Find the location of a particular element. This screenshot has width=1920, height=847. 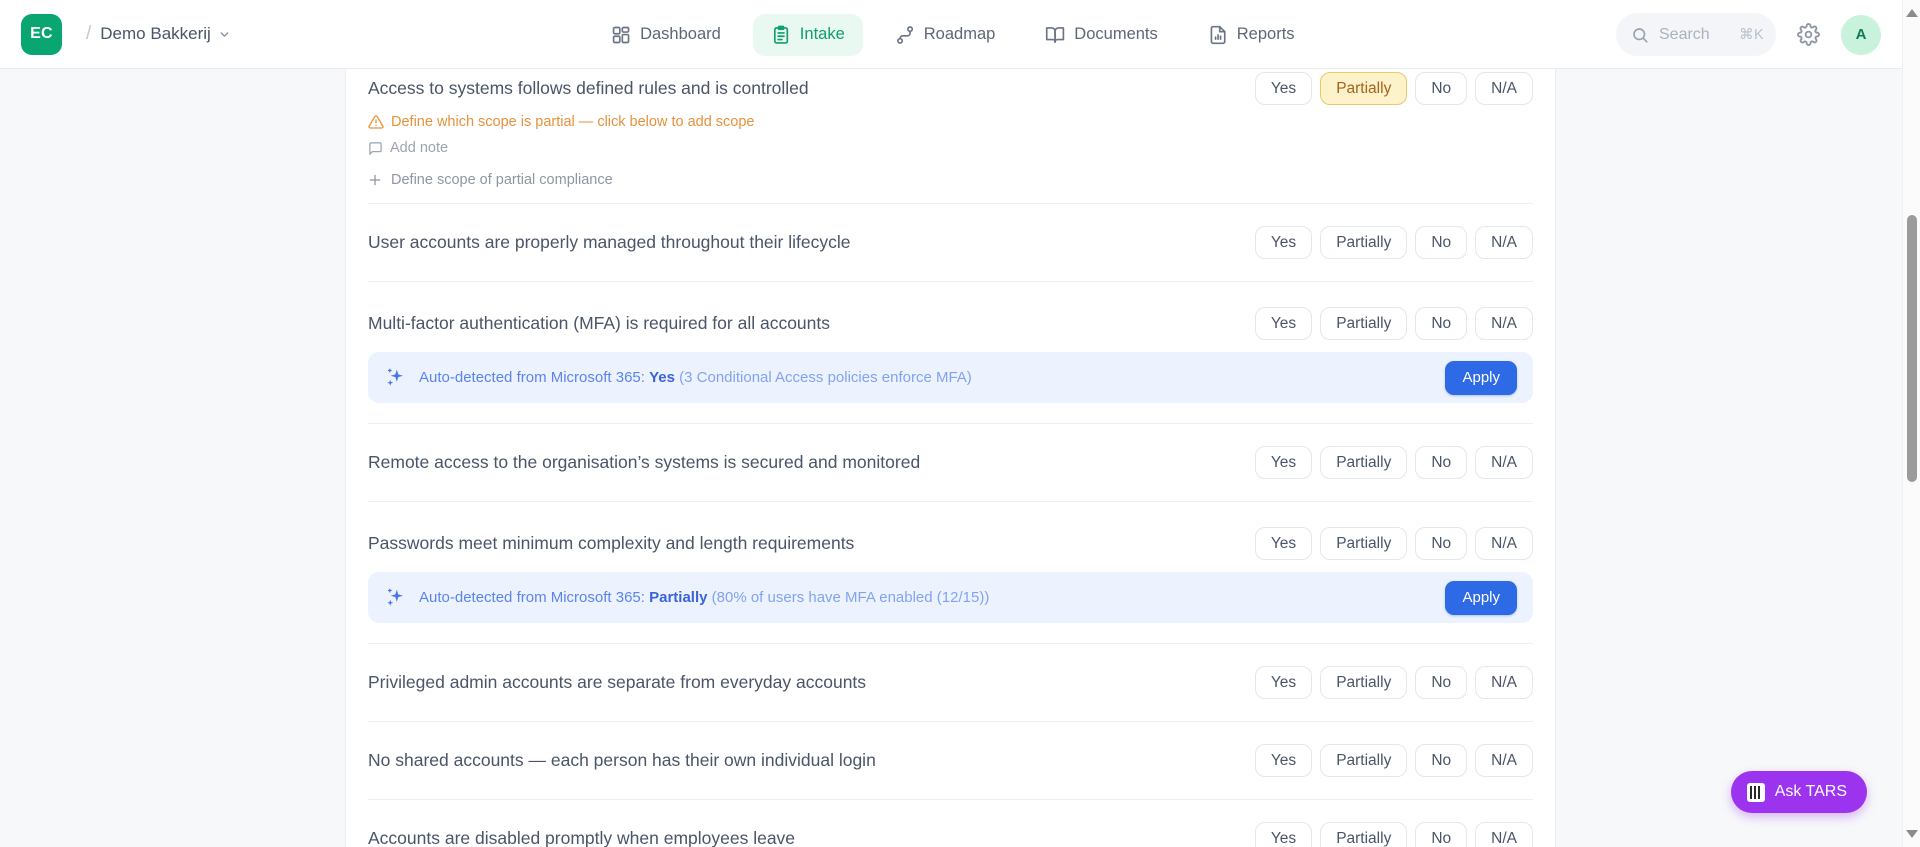

chevron-down-icon is located at coordinates (224, 34).